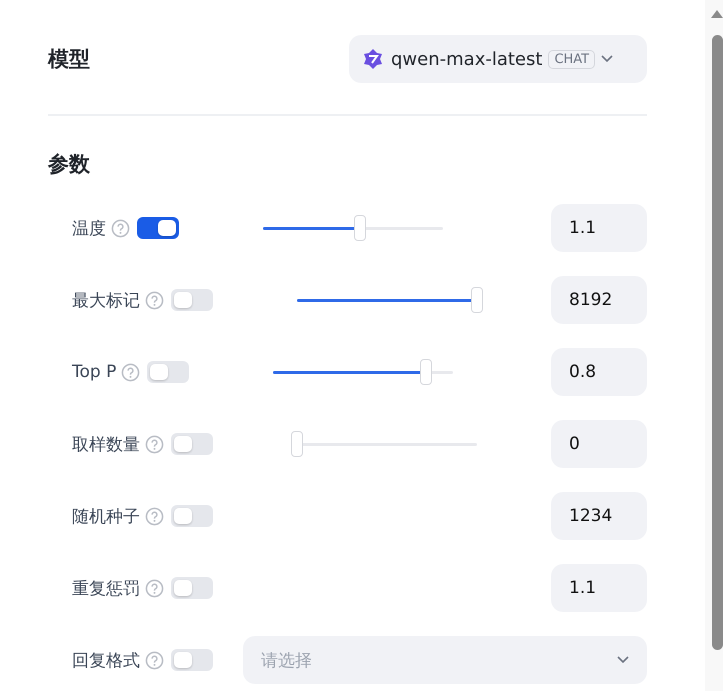 This screenshot has height=691, width=723. What do you see at coordinates (106, 589) in the screenshot?
I see `param-label: 重复惩罚` at bounding box center [106, 589].